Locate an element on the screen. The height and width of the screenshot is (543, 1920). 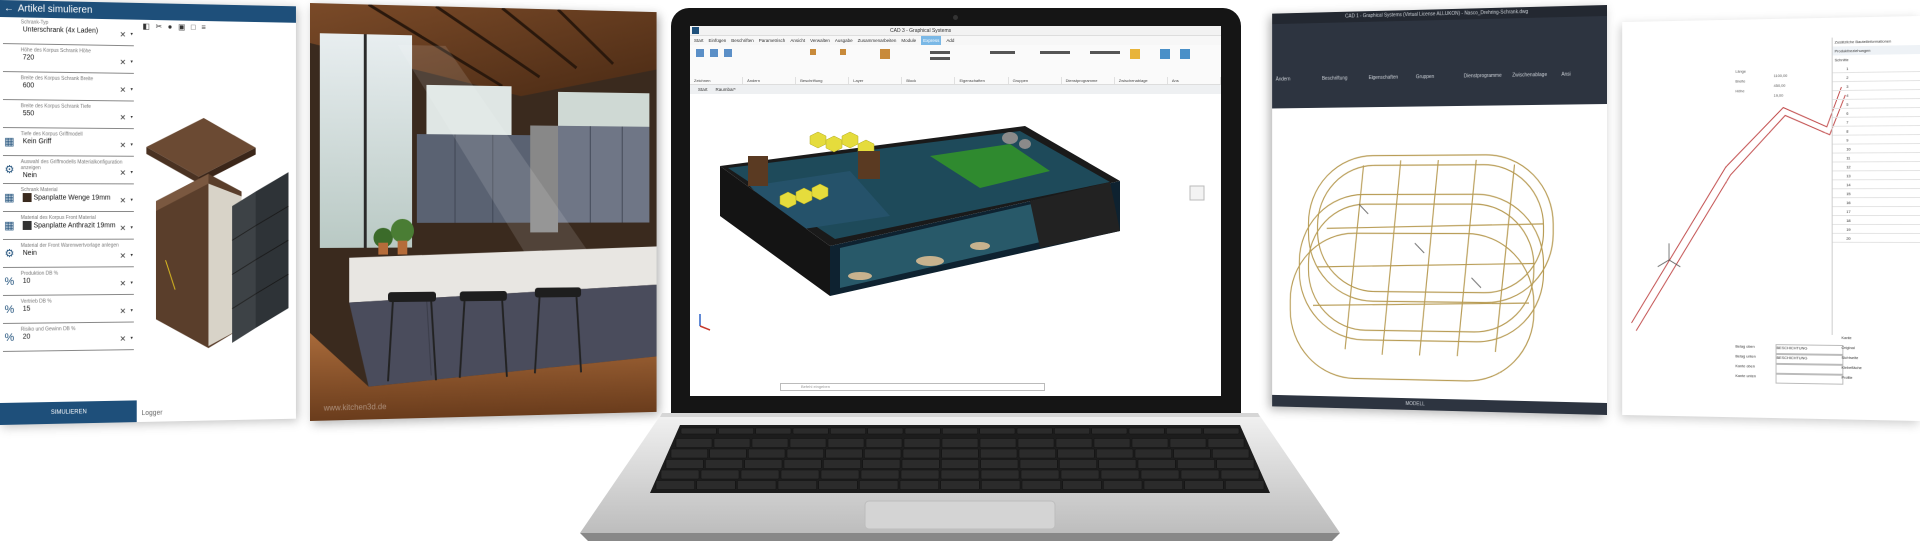
field-value: 20 is located at coordinates (68, 336).